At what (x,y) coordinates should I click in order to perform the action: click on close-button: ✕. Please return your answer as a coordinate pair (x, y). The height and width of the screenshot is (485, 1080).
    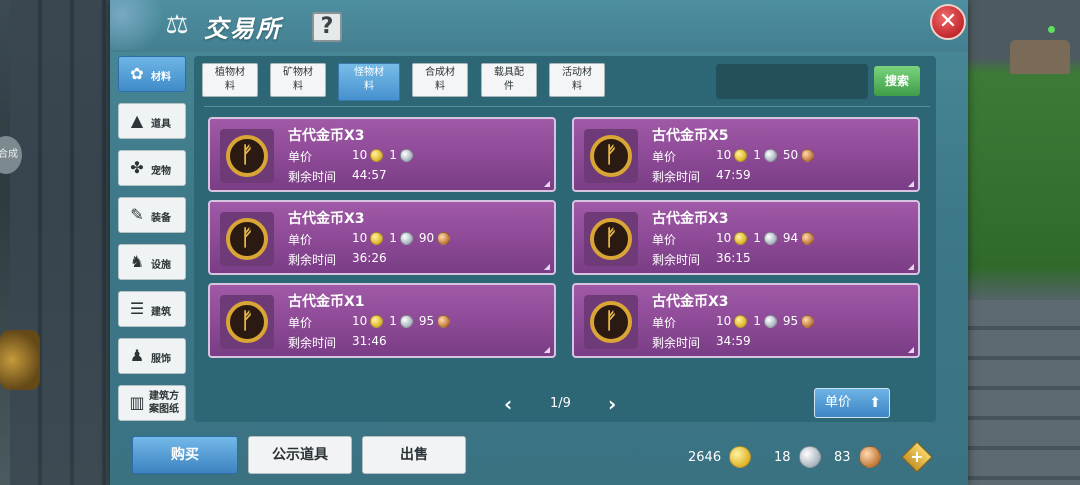
    Looking at the image, I should click on (948, 22).